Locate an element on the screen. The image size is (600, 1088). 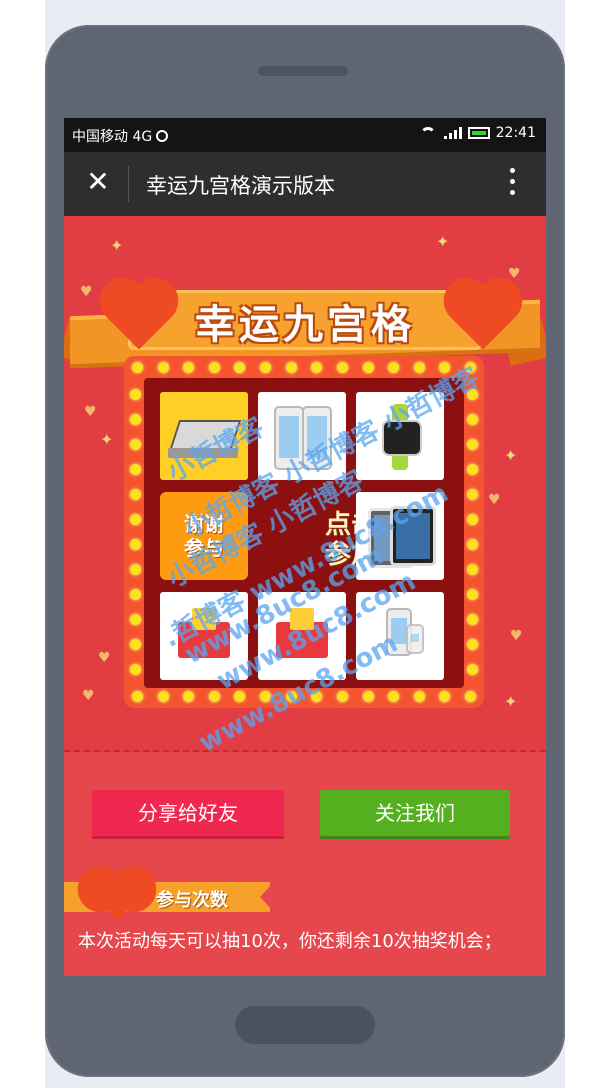
home-button is located at coordinates (305, 1025).